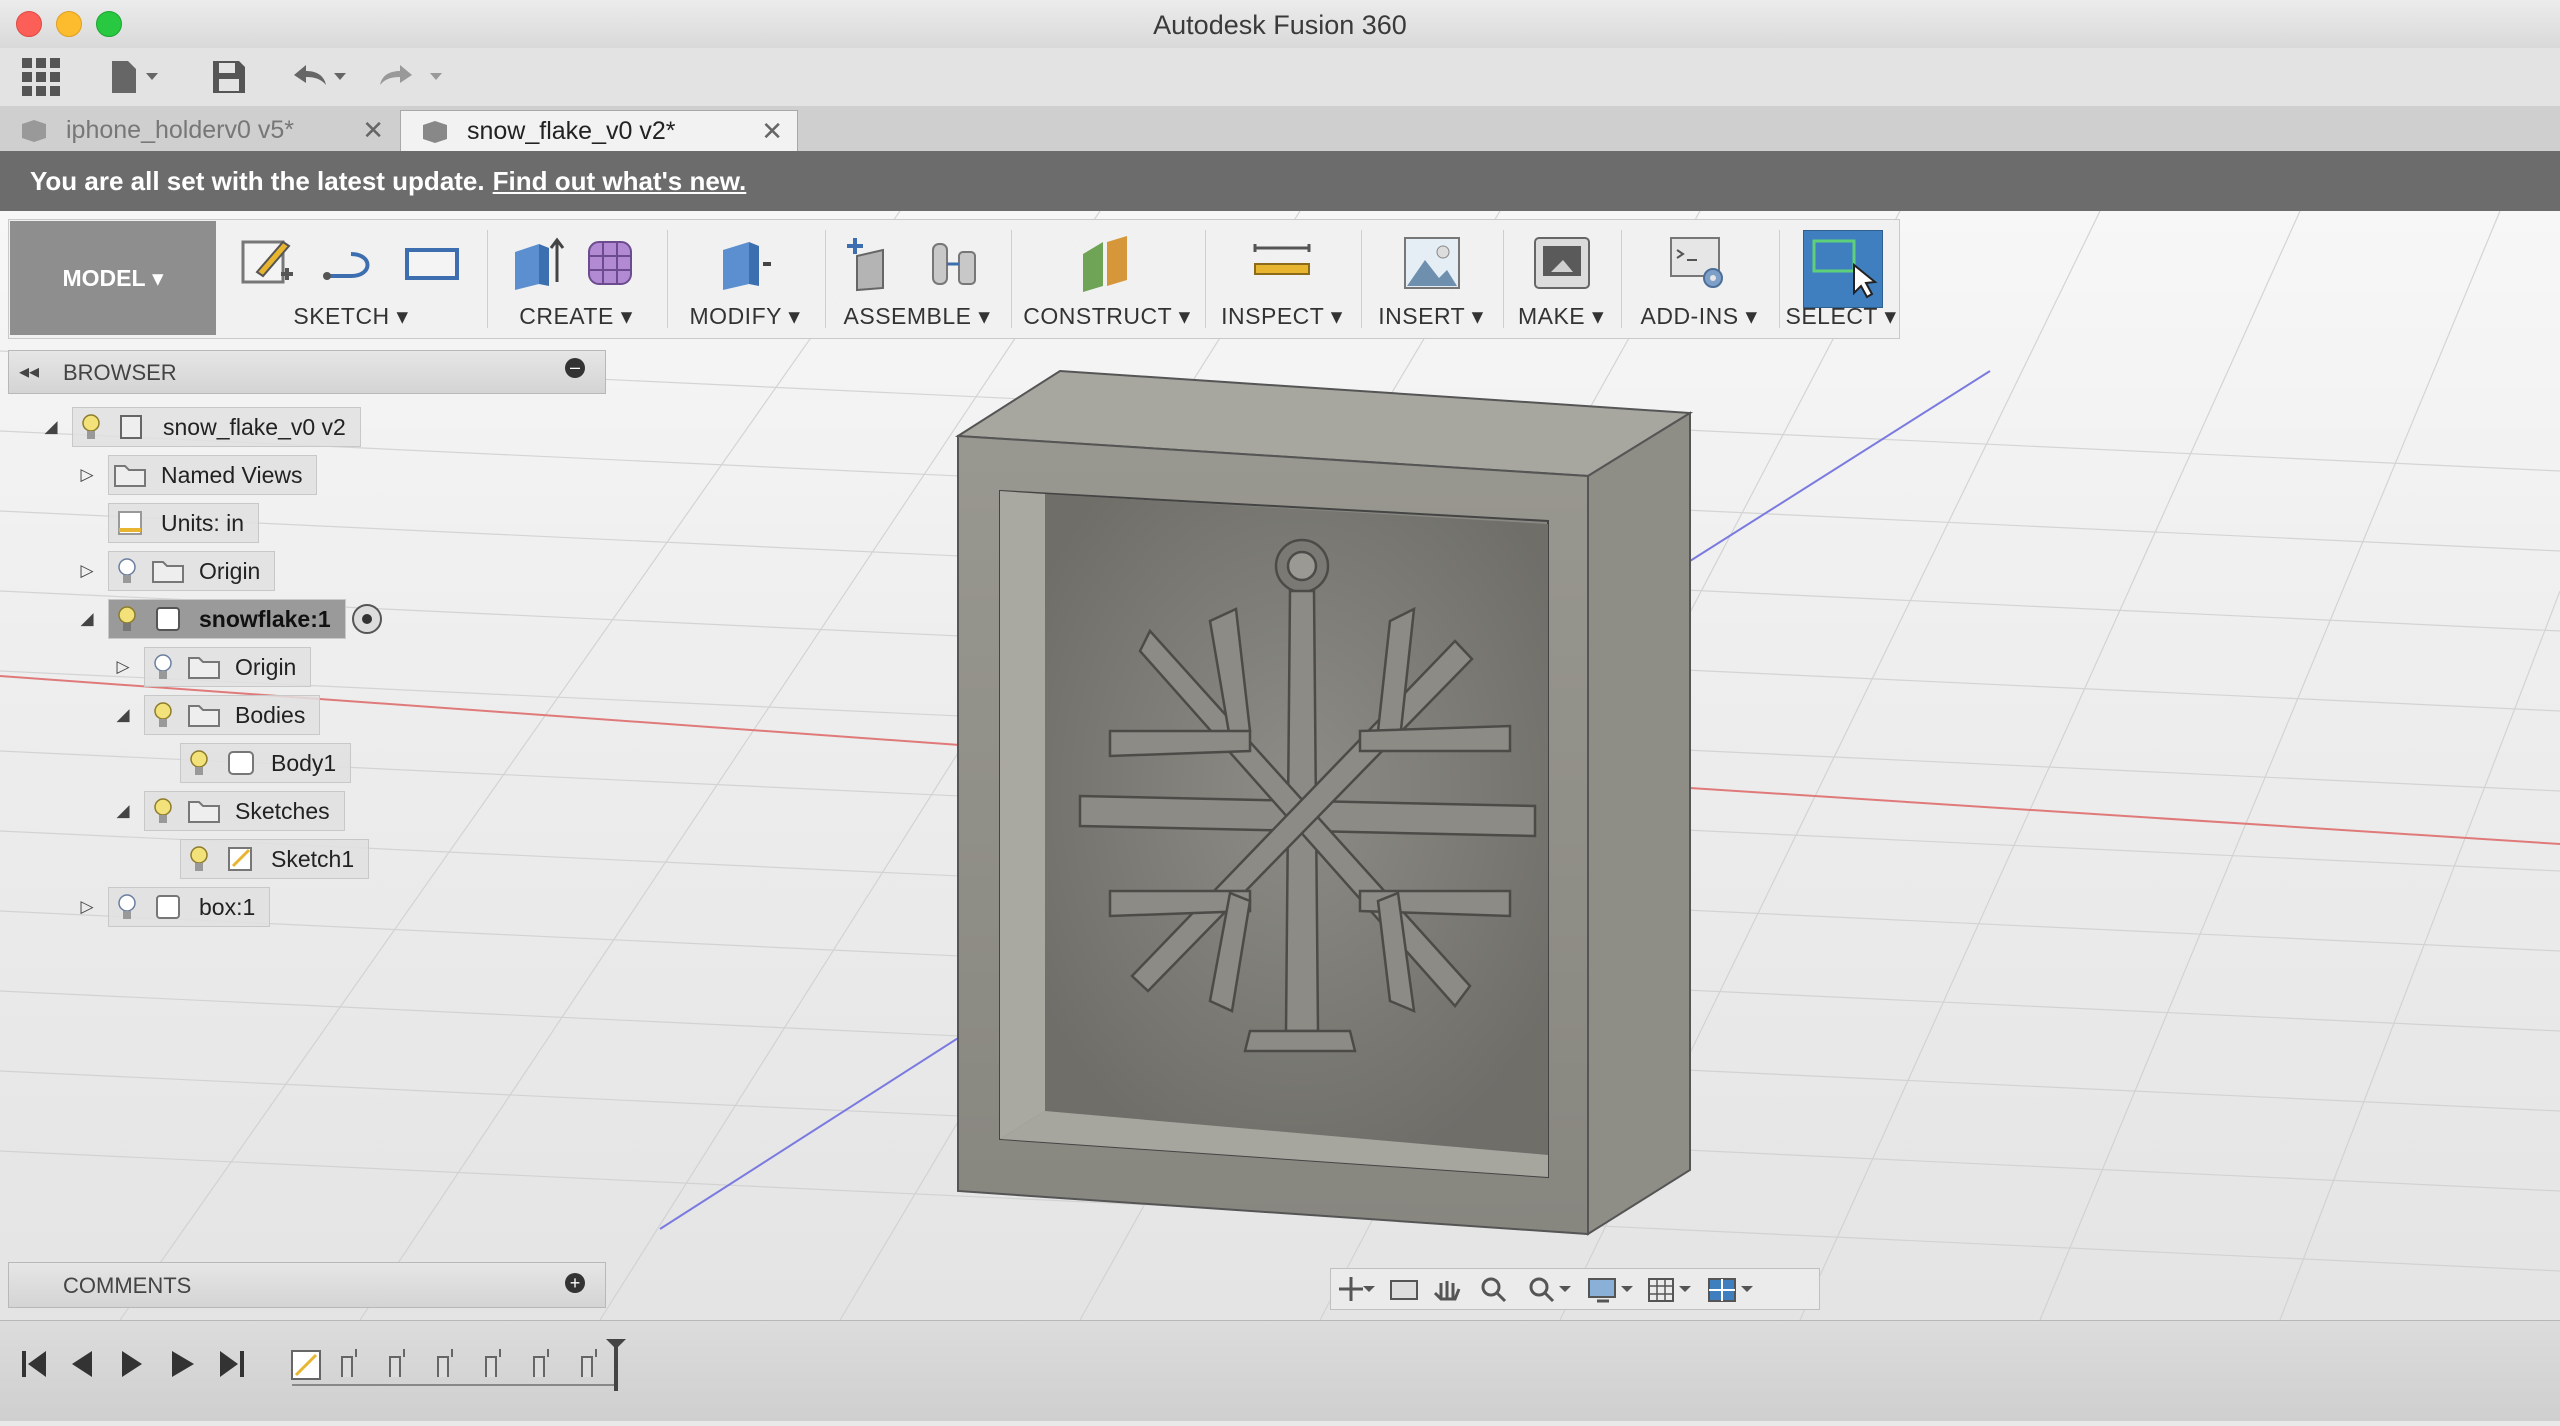 This screenshot has width=2560, height=1426. Describe the element at coordinates (917, 279) in the screenshot. I see `assemble-group: ASSEMBLE ▾` at that location.